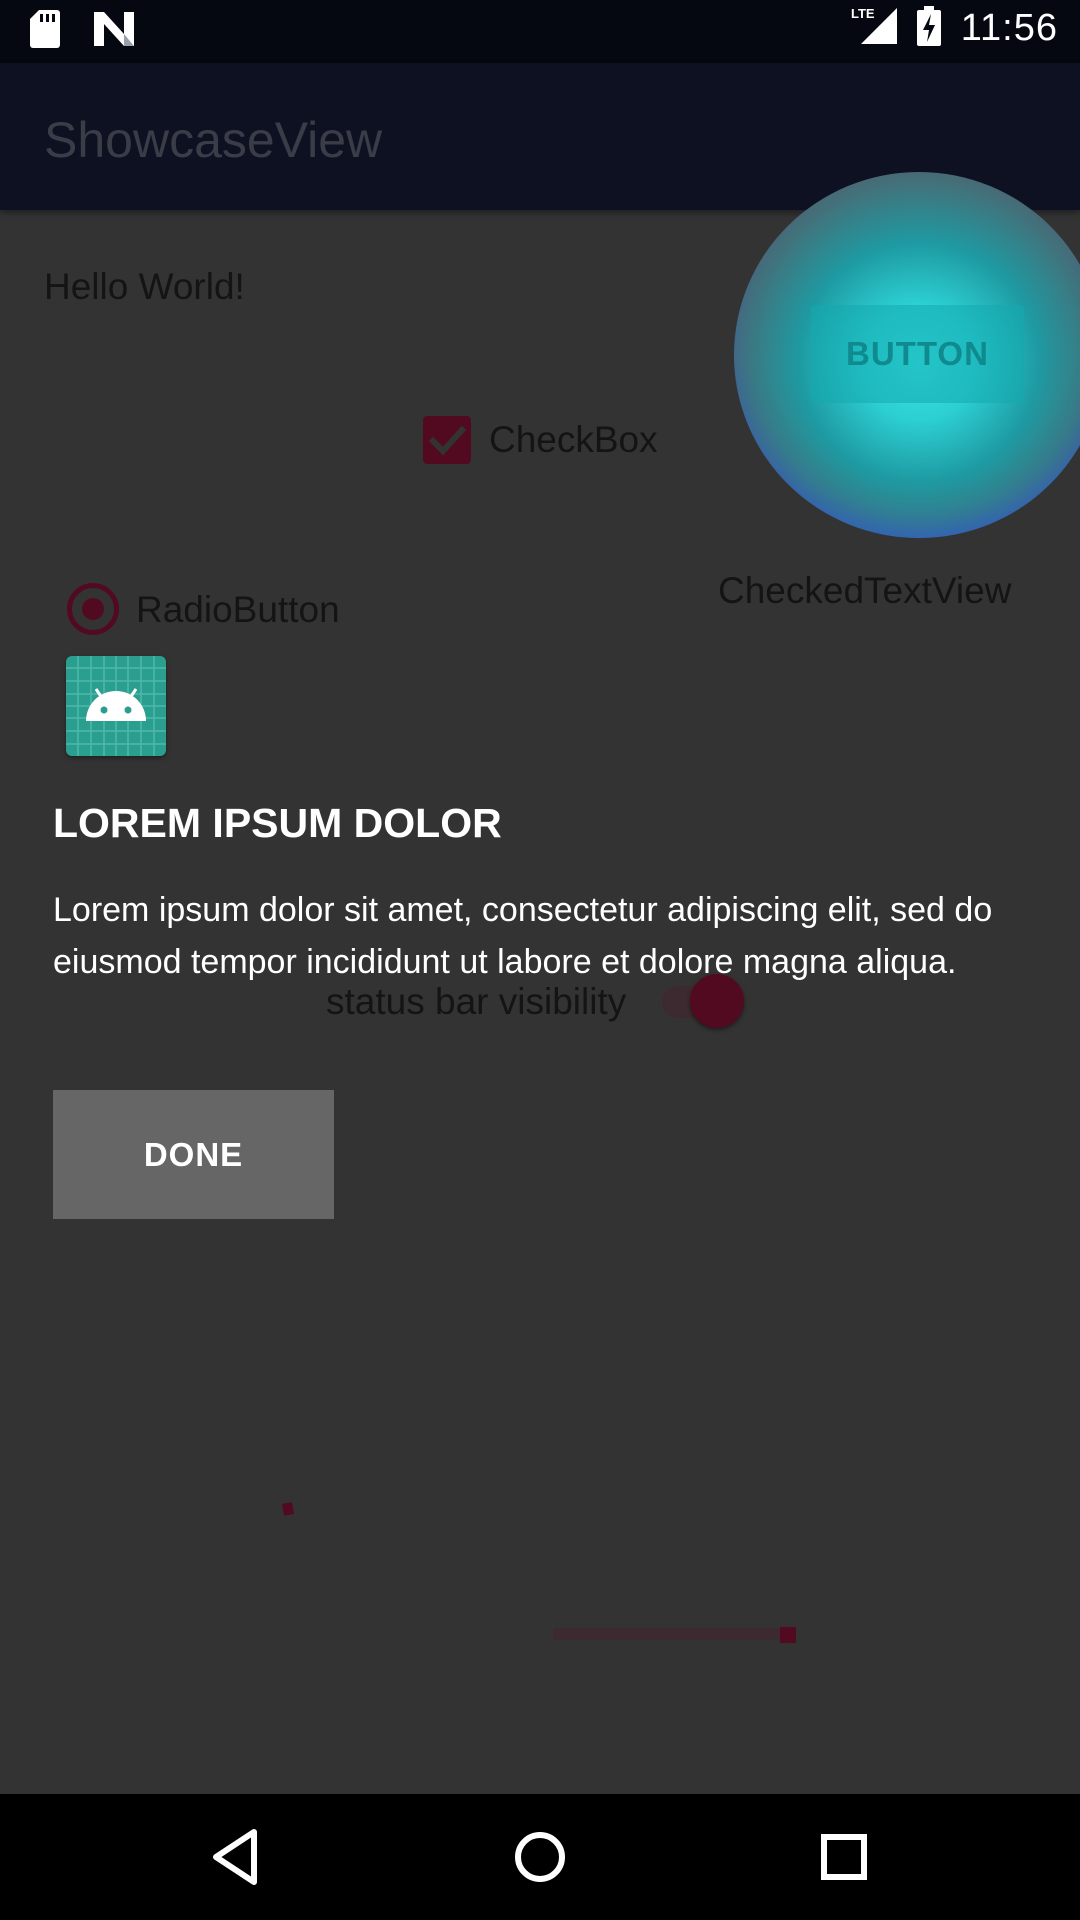 The height and width of the screenshot is (1920, 1080). I want to click on status-bar: LTE 11:56, so click(540, 31).